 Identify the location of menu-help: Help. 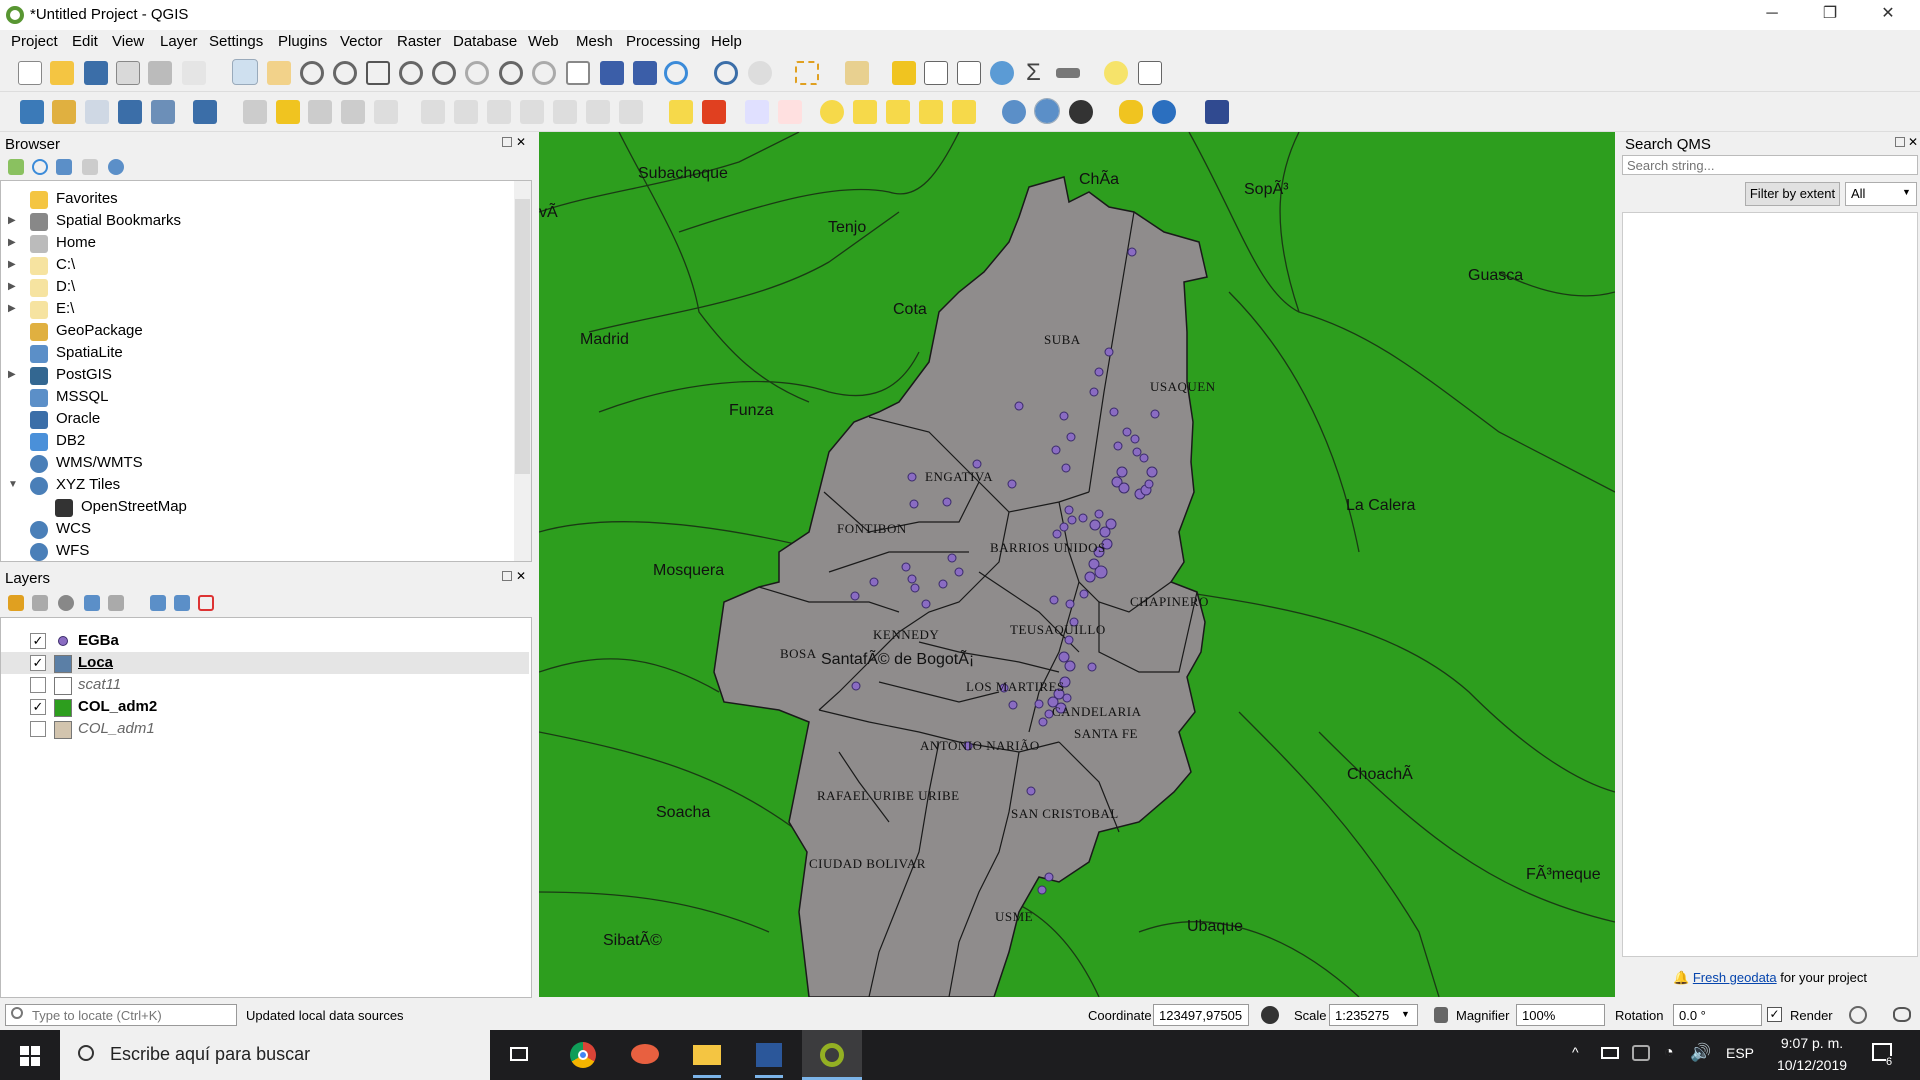
(726, 41).